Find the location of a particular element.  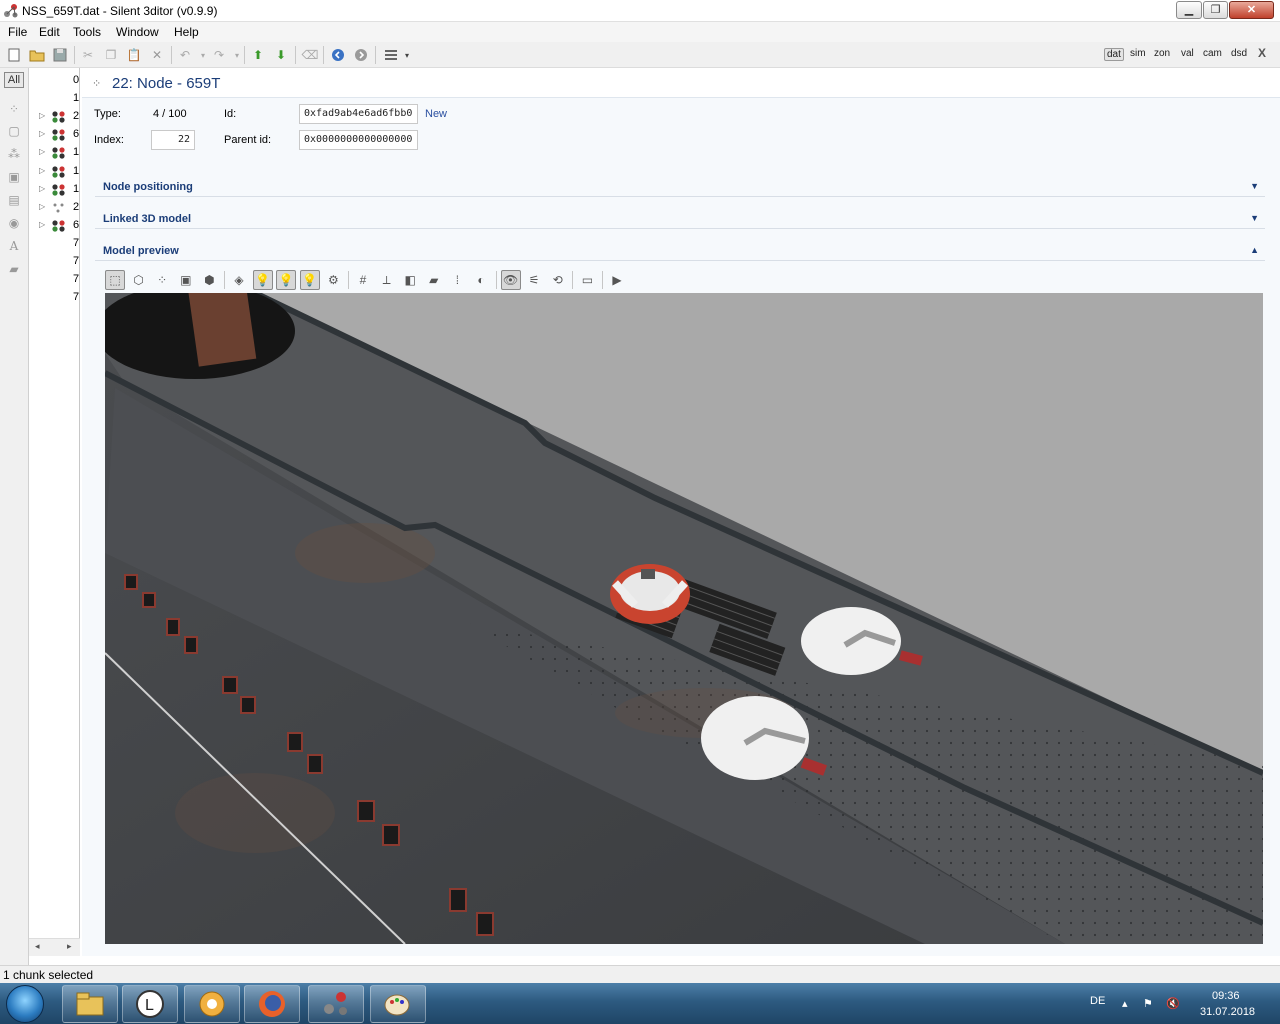

minimize-button: ▁ is located at coordinates (1189, 10).